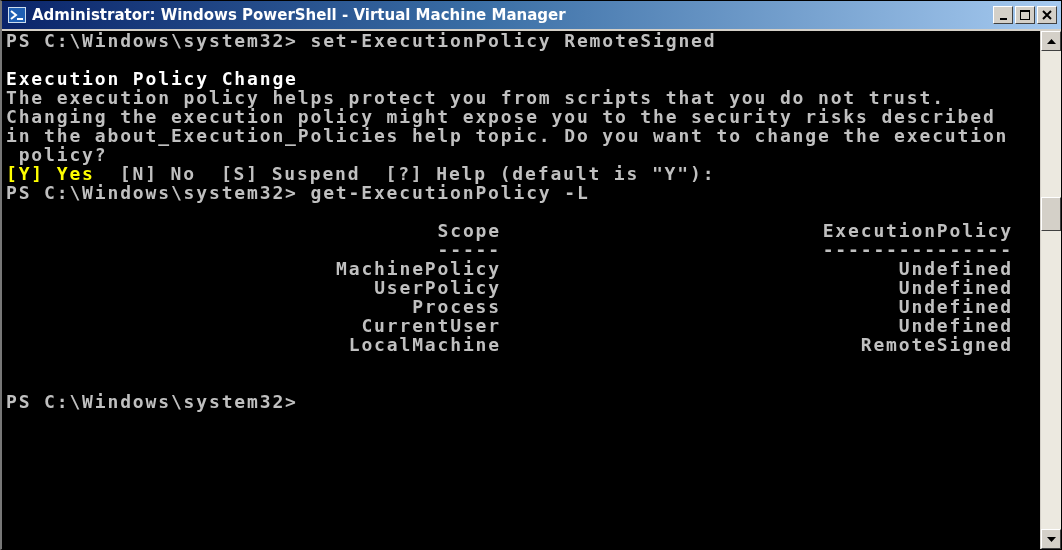 The width and height of the screenshot is (1062, 550). I want to click on table-cell-text: RemoteSigned, so click(936, 344).